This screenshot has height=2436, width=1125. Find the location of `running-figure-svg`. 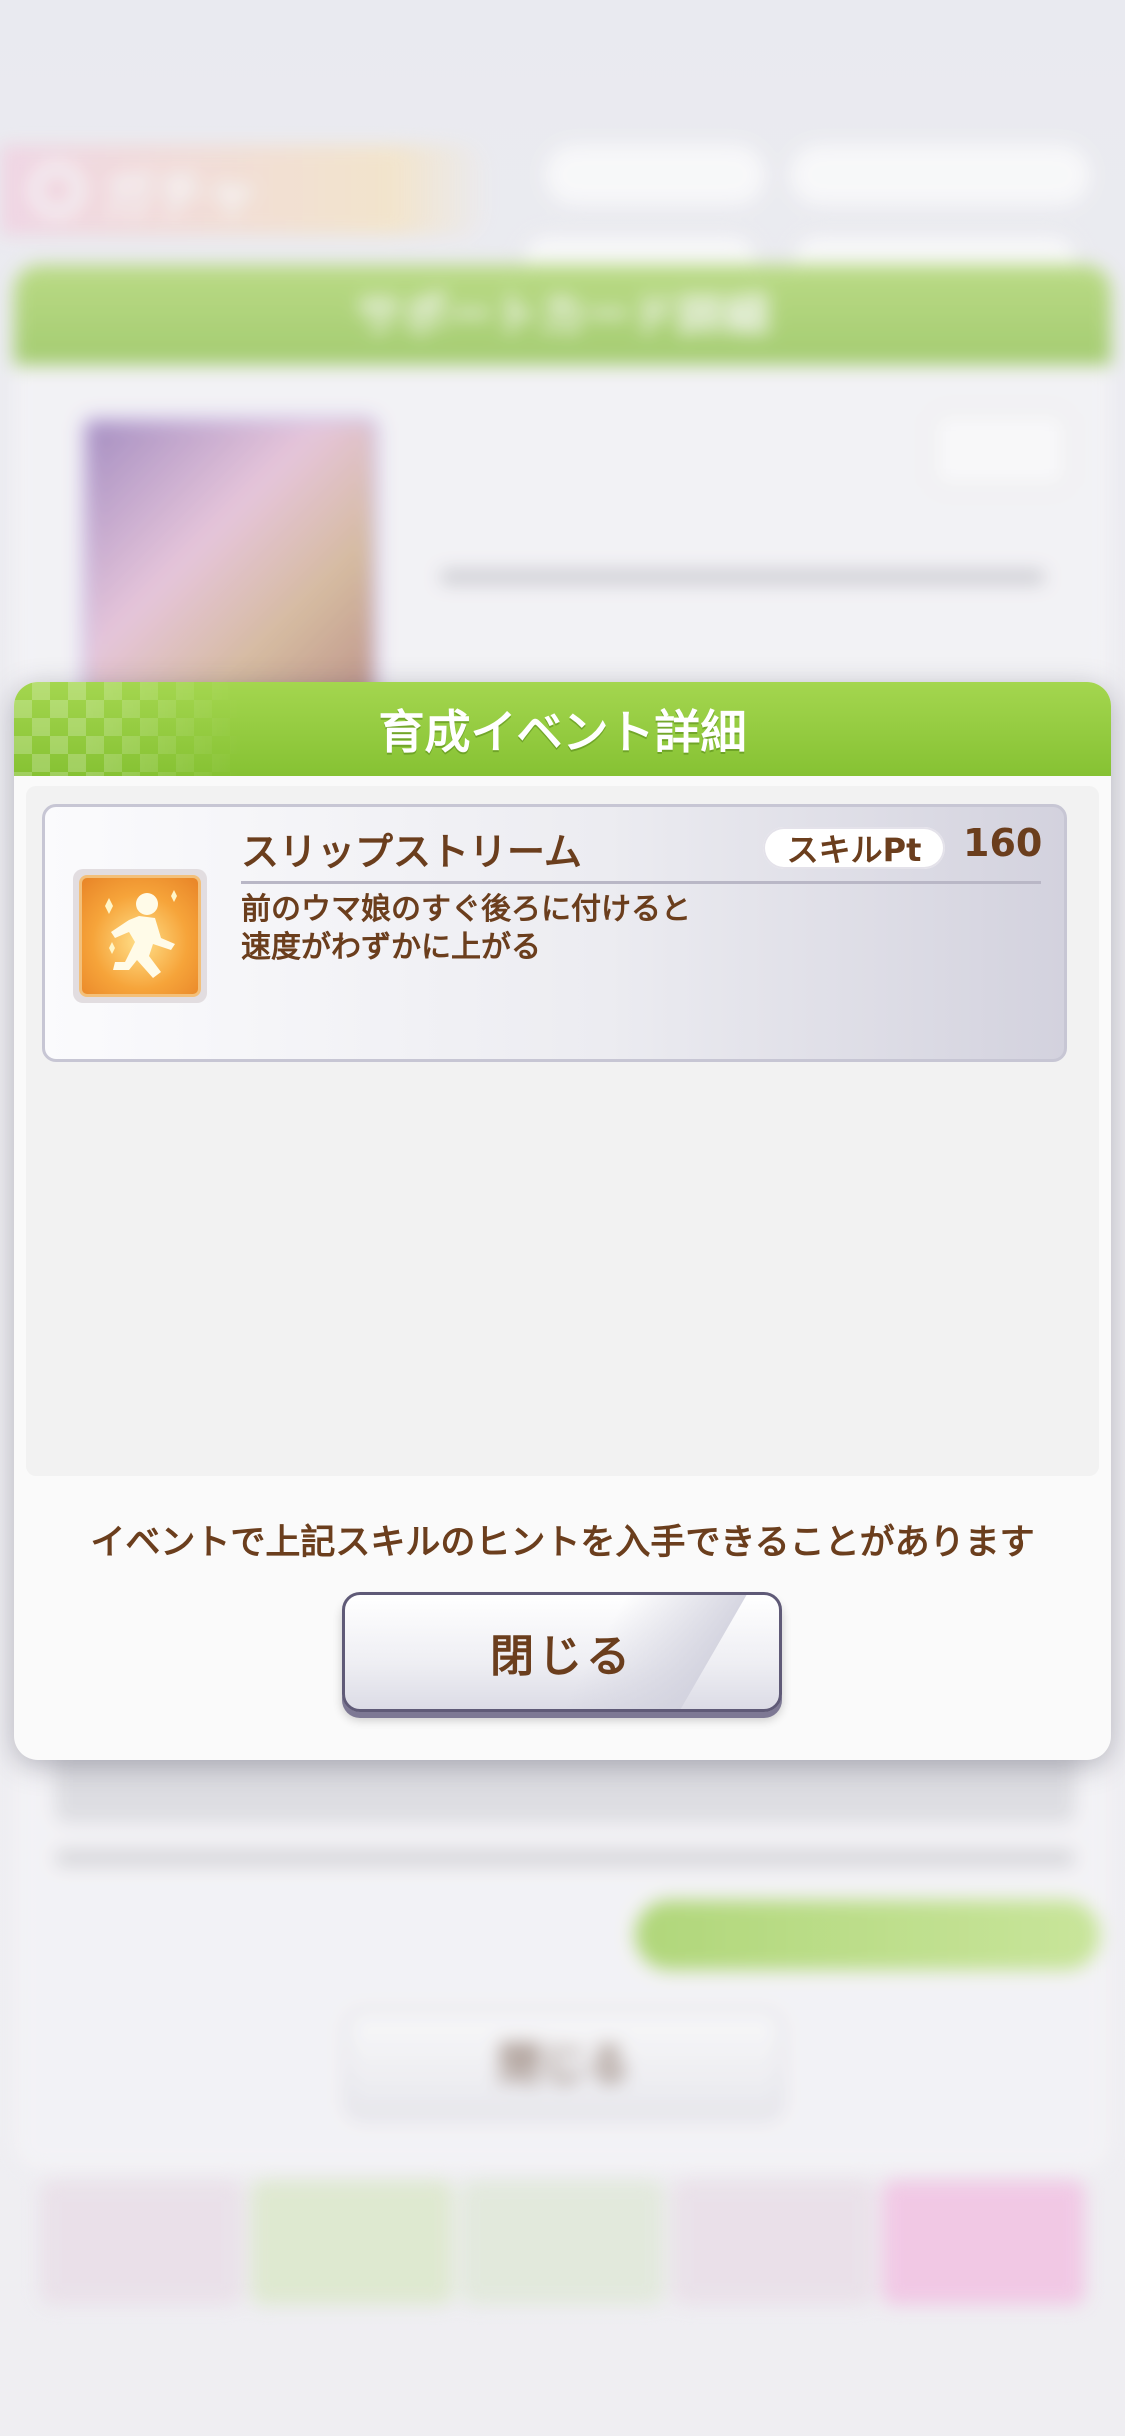

running-figure-svg is located at coordinates (141, 934).